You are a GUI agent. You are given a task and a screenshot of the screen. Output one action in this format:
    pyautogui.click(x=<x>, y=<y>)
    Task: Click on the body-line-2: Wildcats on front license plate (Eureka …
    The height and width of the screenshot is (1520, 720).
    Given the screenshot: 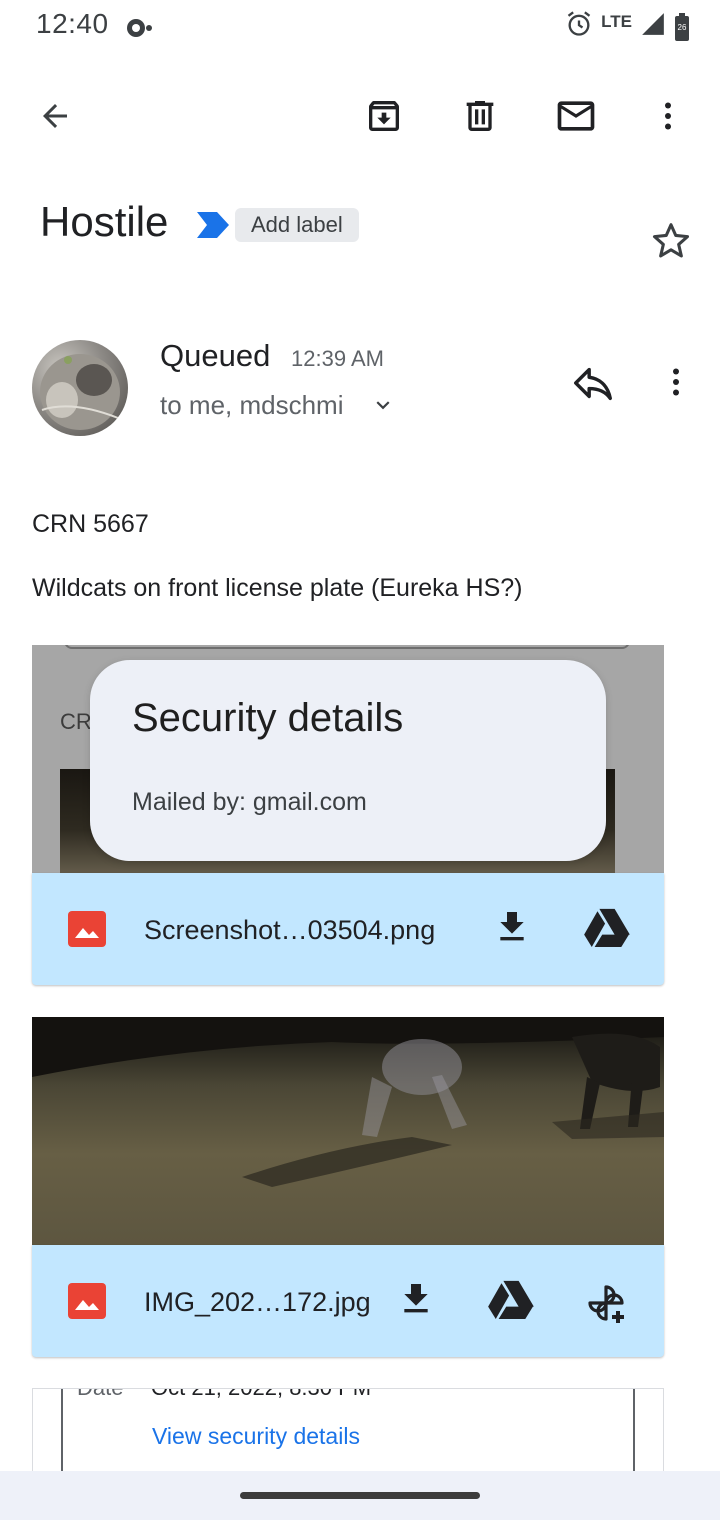 What is the action you would take?
    pyautogui.click(x=277, y=588)
    